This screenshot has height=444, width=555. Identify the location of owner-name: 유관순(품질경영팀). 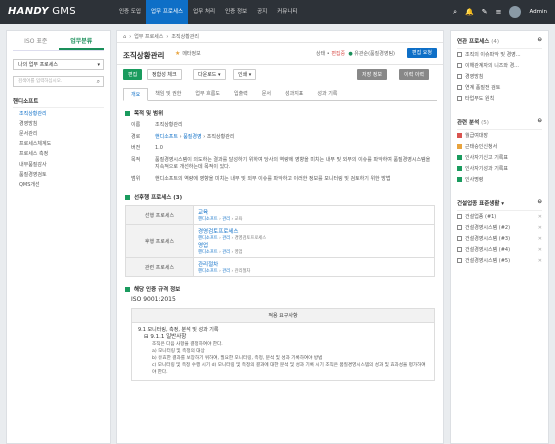
(374, 54).